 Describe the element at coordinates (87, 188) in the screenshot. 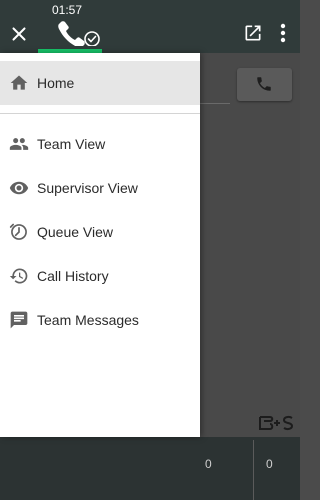

I see `drawer-item-label: Supervisor View` at that location.